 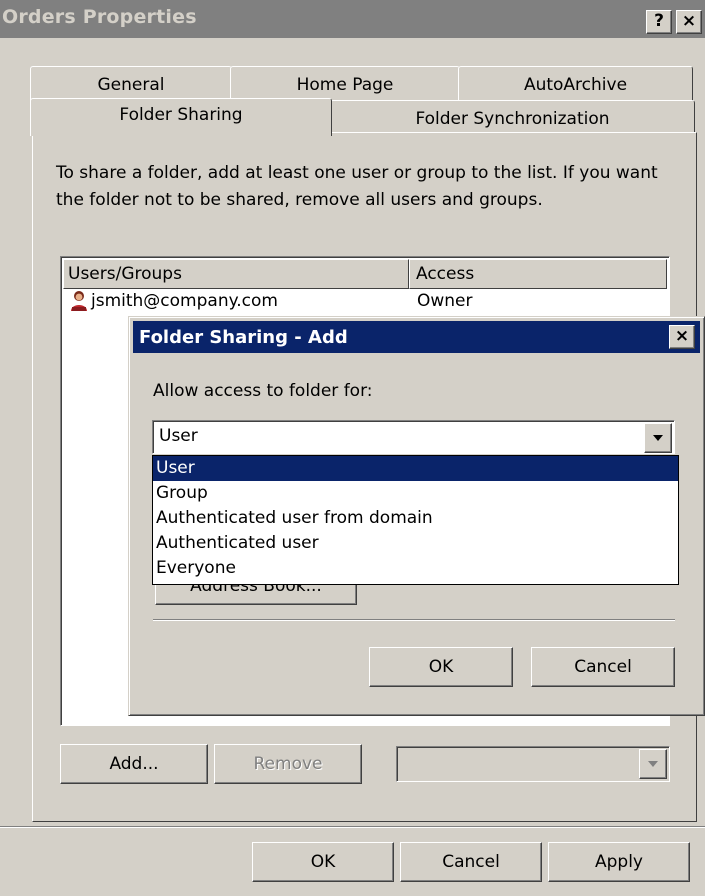 What do you see at coordinates (414, 620) in the screenshot?
I see `dialog-separator` at bounding box center [414, 620].